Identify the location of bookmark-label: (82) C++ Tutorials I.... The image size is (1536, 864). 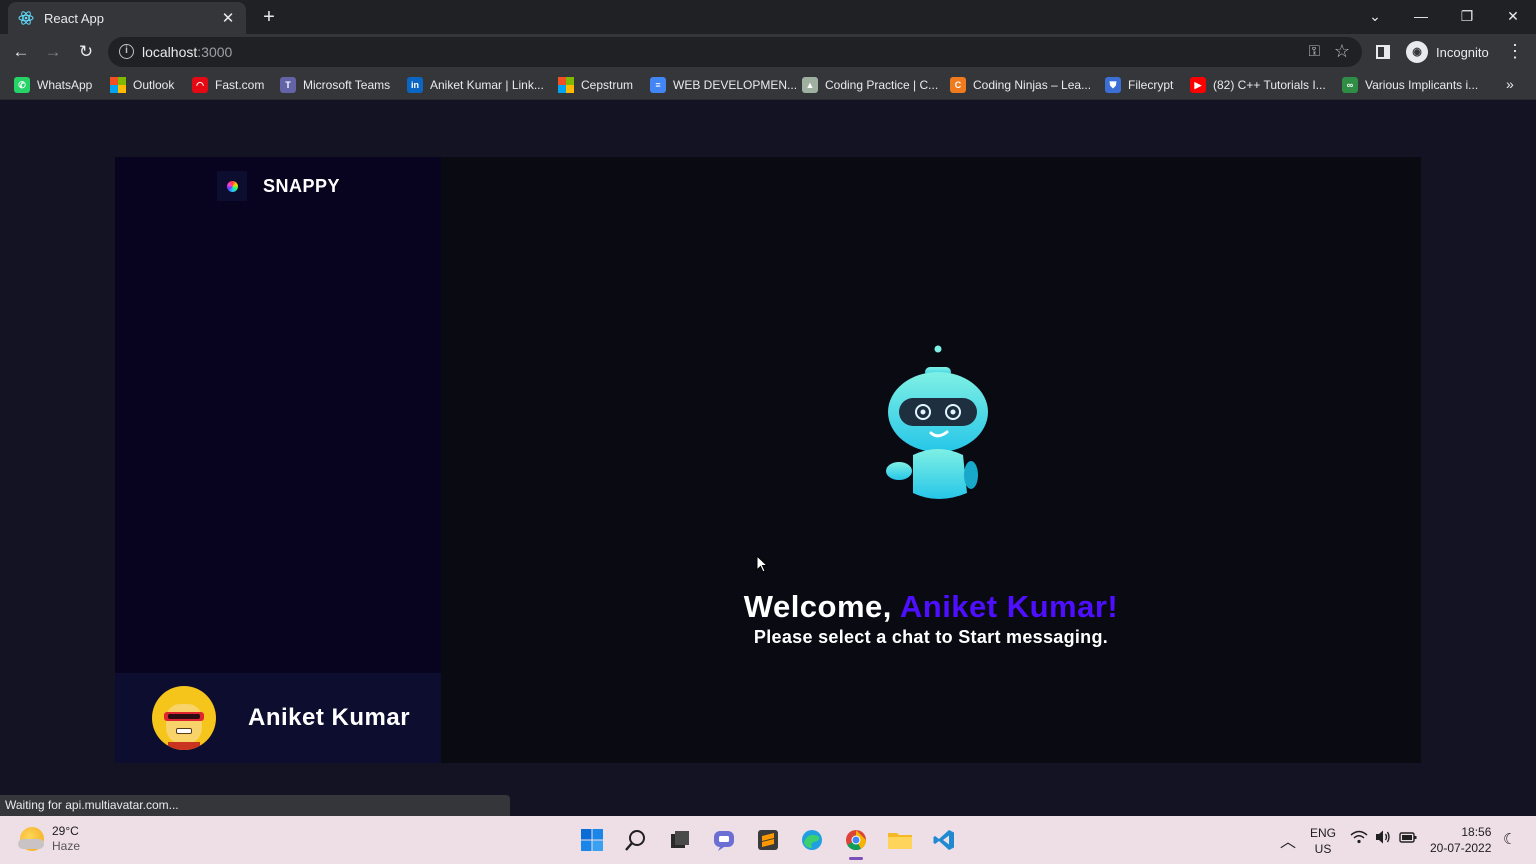
(1269, 85).